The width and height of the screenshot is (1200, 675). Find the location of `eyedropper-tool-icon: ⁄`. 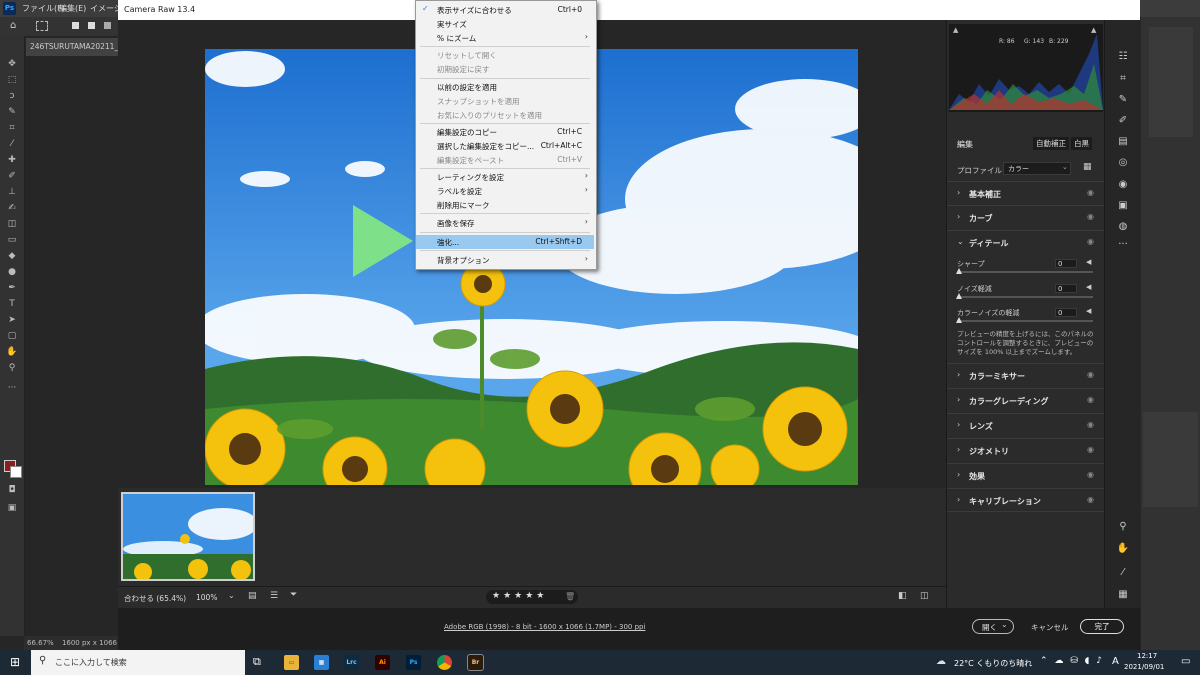

eyedropper-tool-icon: ⁄ is located at coordinates (12, 144).